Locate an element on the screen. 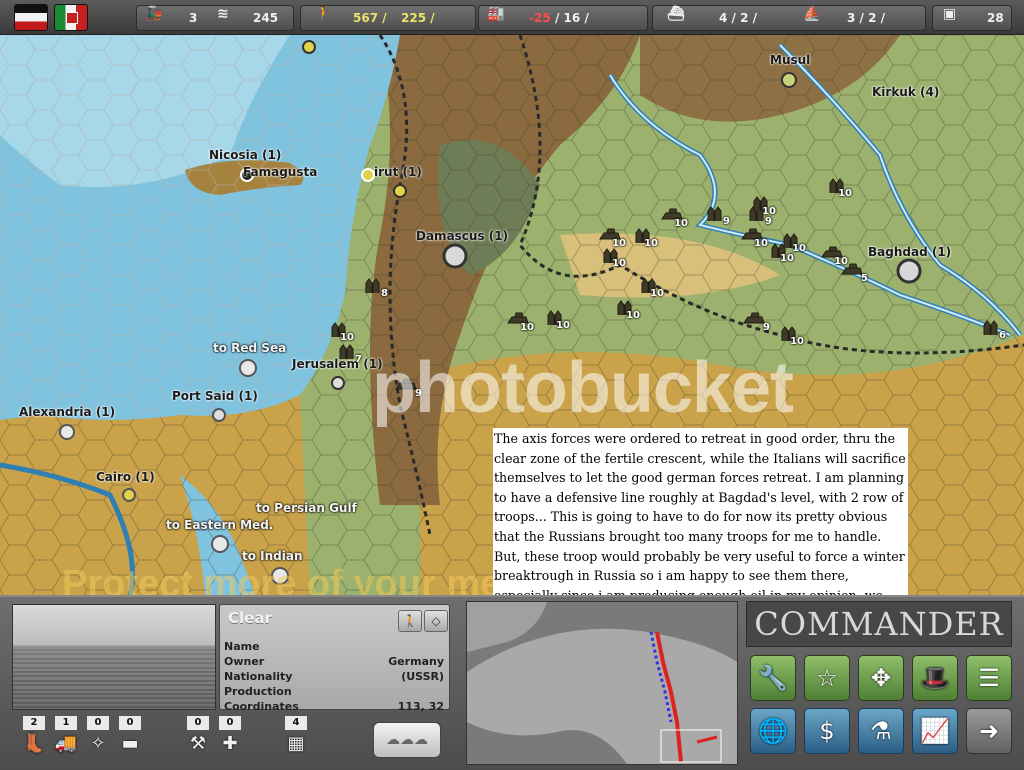 This screenshot has height=770, width=1024. city-cairo: Cairo (1) is located at coordinates (125, 477).